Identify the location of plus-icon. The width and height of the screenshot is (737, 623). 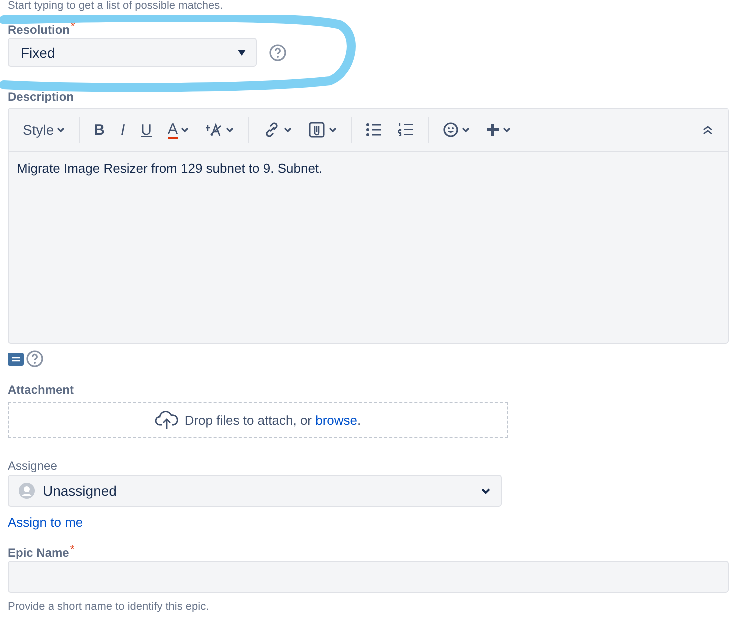
(493, 130).